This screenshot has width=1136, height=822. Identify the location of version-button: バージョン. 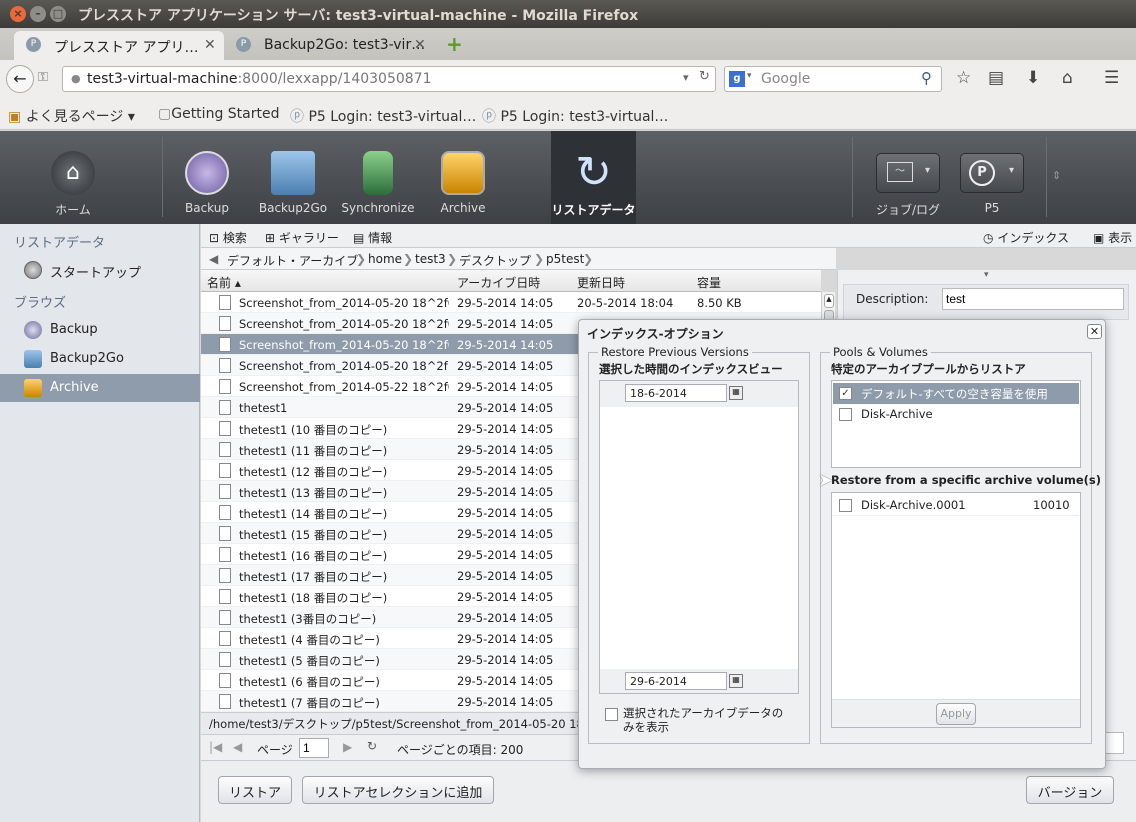
(1070, 790).